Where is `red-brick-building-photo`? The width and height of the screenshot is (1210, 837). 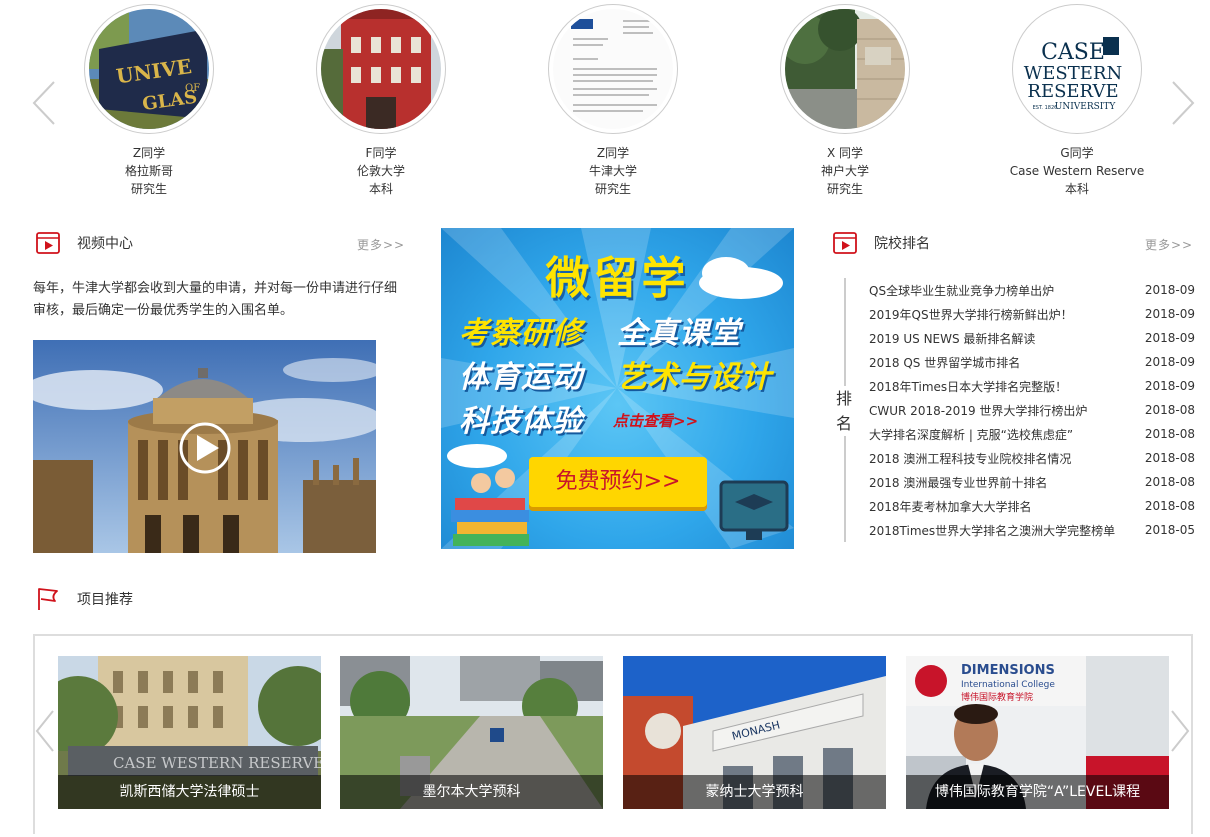 red-brick-building-photo is located at coordinates (381, 69).